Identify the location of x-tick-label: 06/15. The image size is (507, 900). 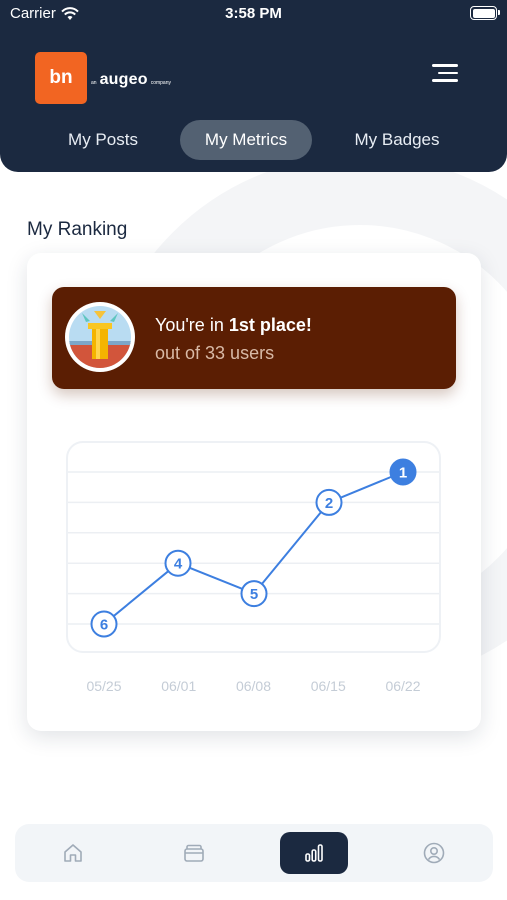
(328, 686).